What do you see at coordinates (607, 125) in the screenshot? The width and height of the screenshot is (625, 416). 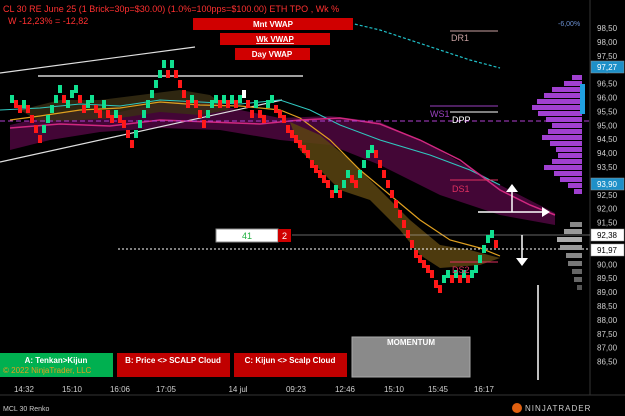 I see `price-tick-label: 95,00` at bounding box center [607, 125].